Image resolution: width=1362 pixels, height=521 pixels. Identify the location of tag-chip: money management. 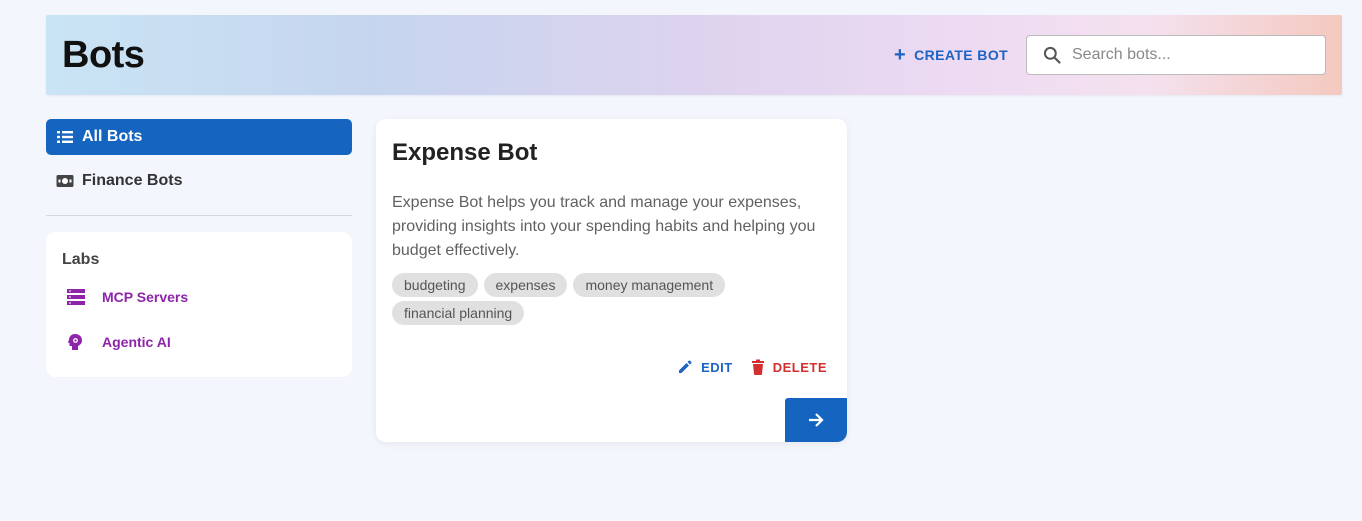
(649, 285).